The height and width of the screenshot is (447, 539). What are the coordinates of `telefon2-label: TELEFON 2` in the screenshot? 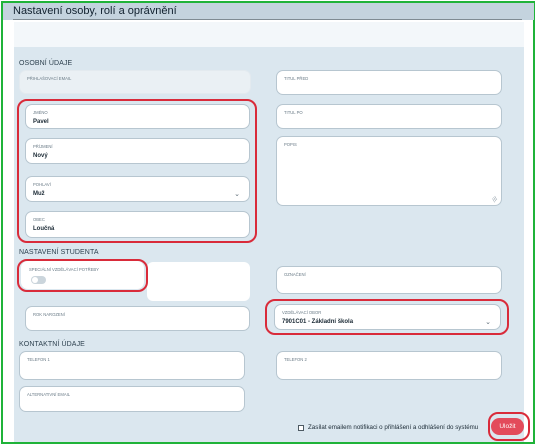 It's located at (295, 359).